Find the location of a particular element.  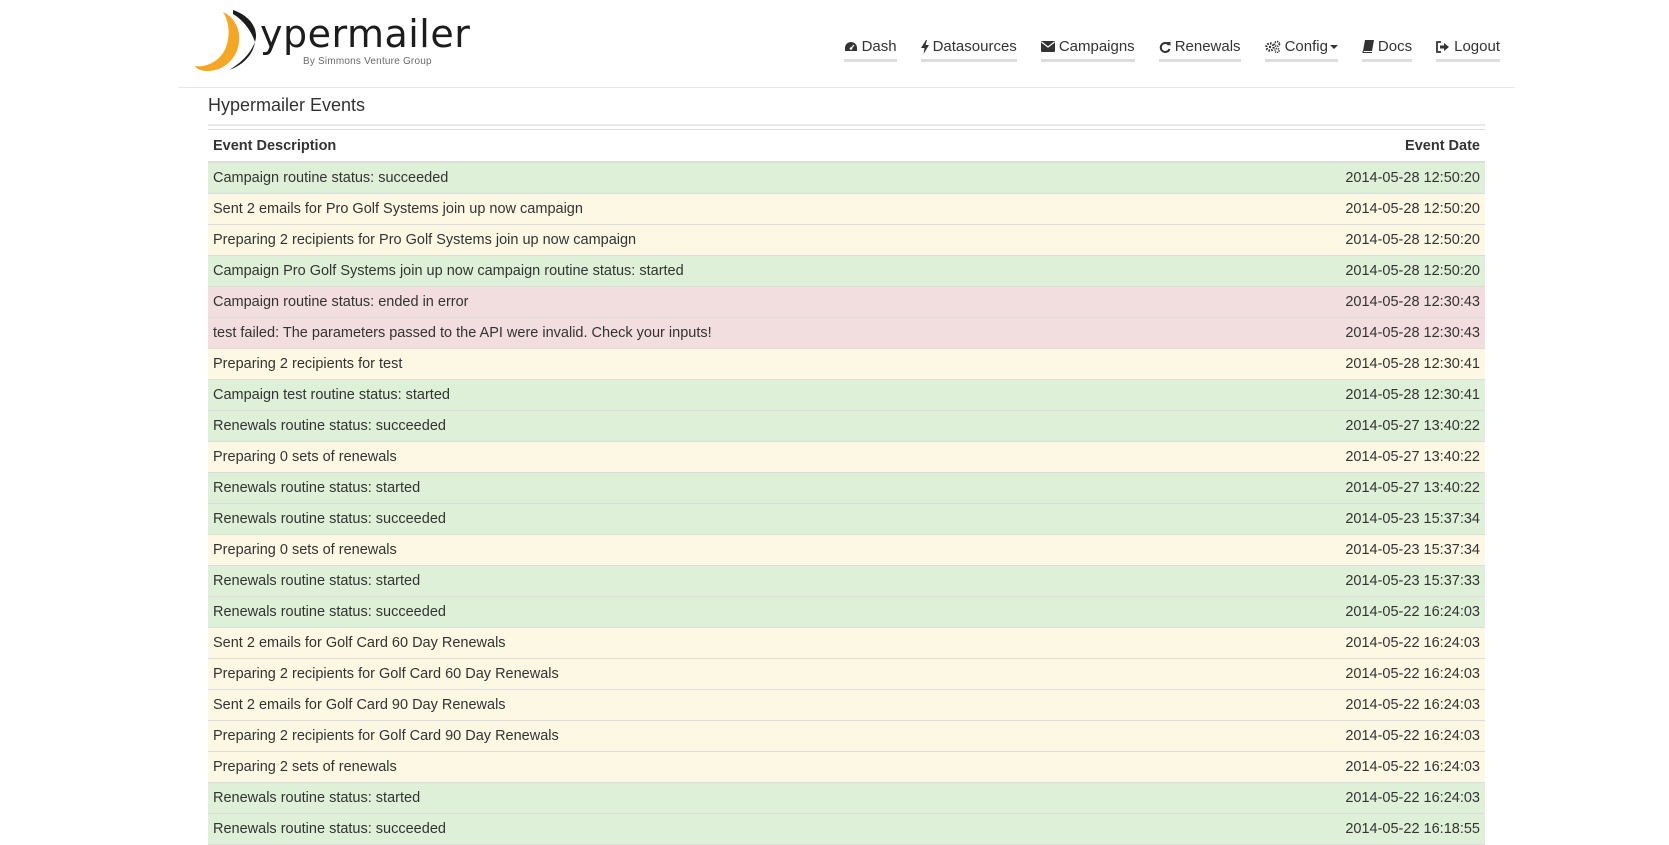

nav-campaigns: Campaigns is located at coordinates (1087, 50).